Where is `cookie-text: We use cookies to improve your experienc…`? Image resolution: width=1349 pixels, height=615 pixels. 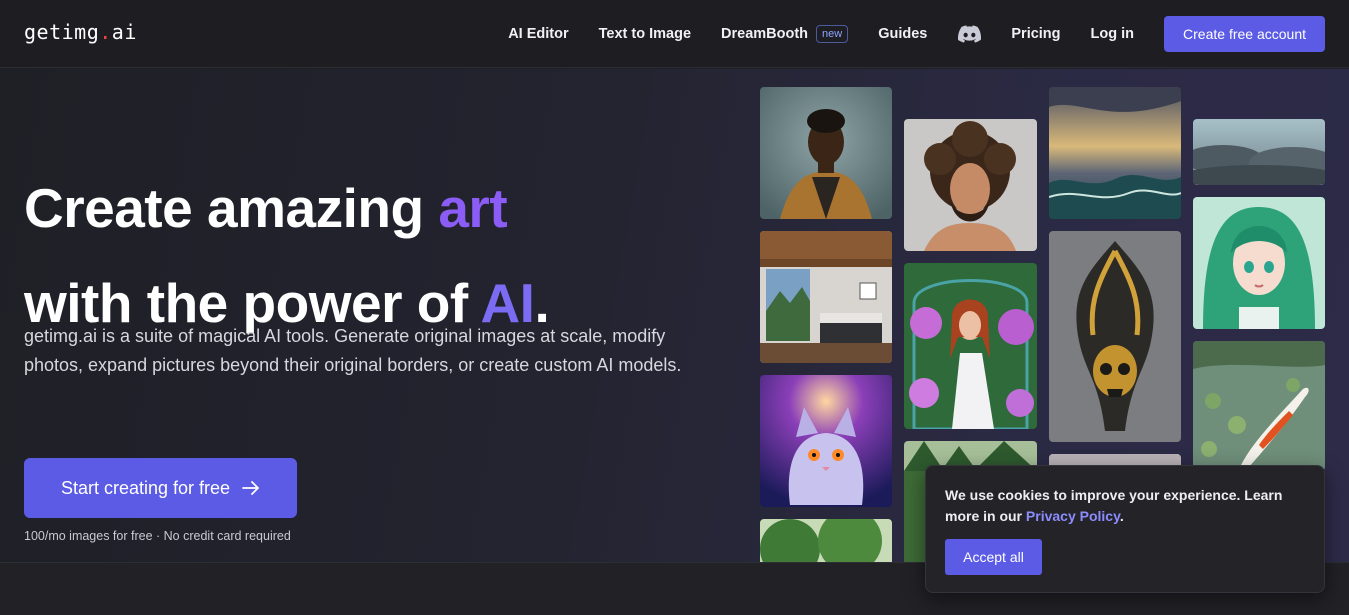
cookie-text: We use cookies to improve your experienc… is located at coordinates (1125, 506).